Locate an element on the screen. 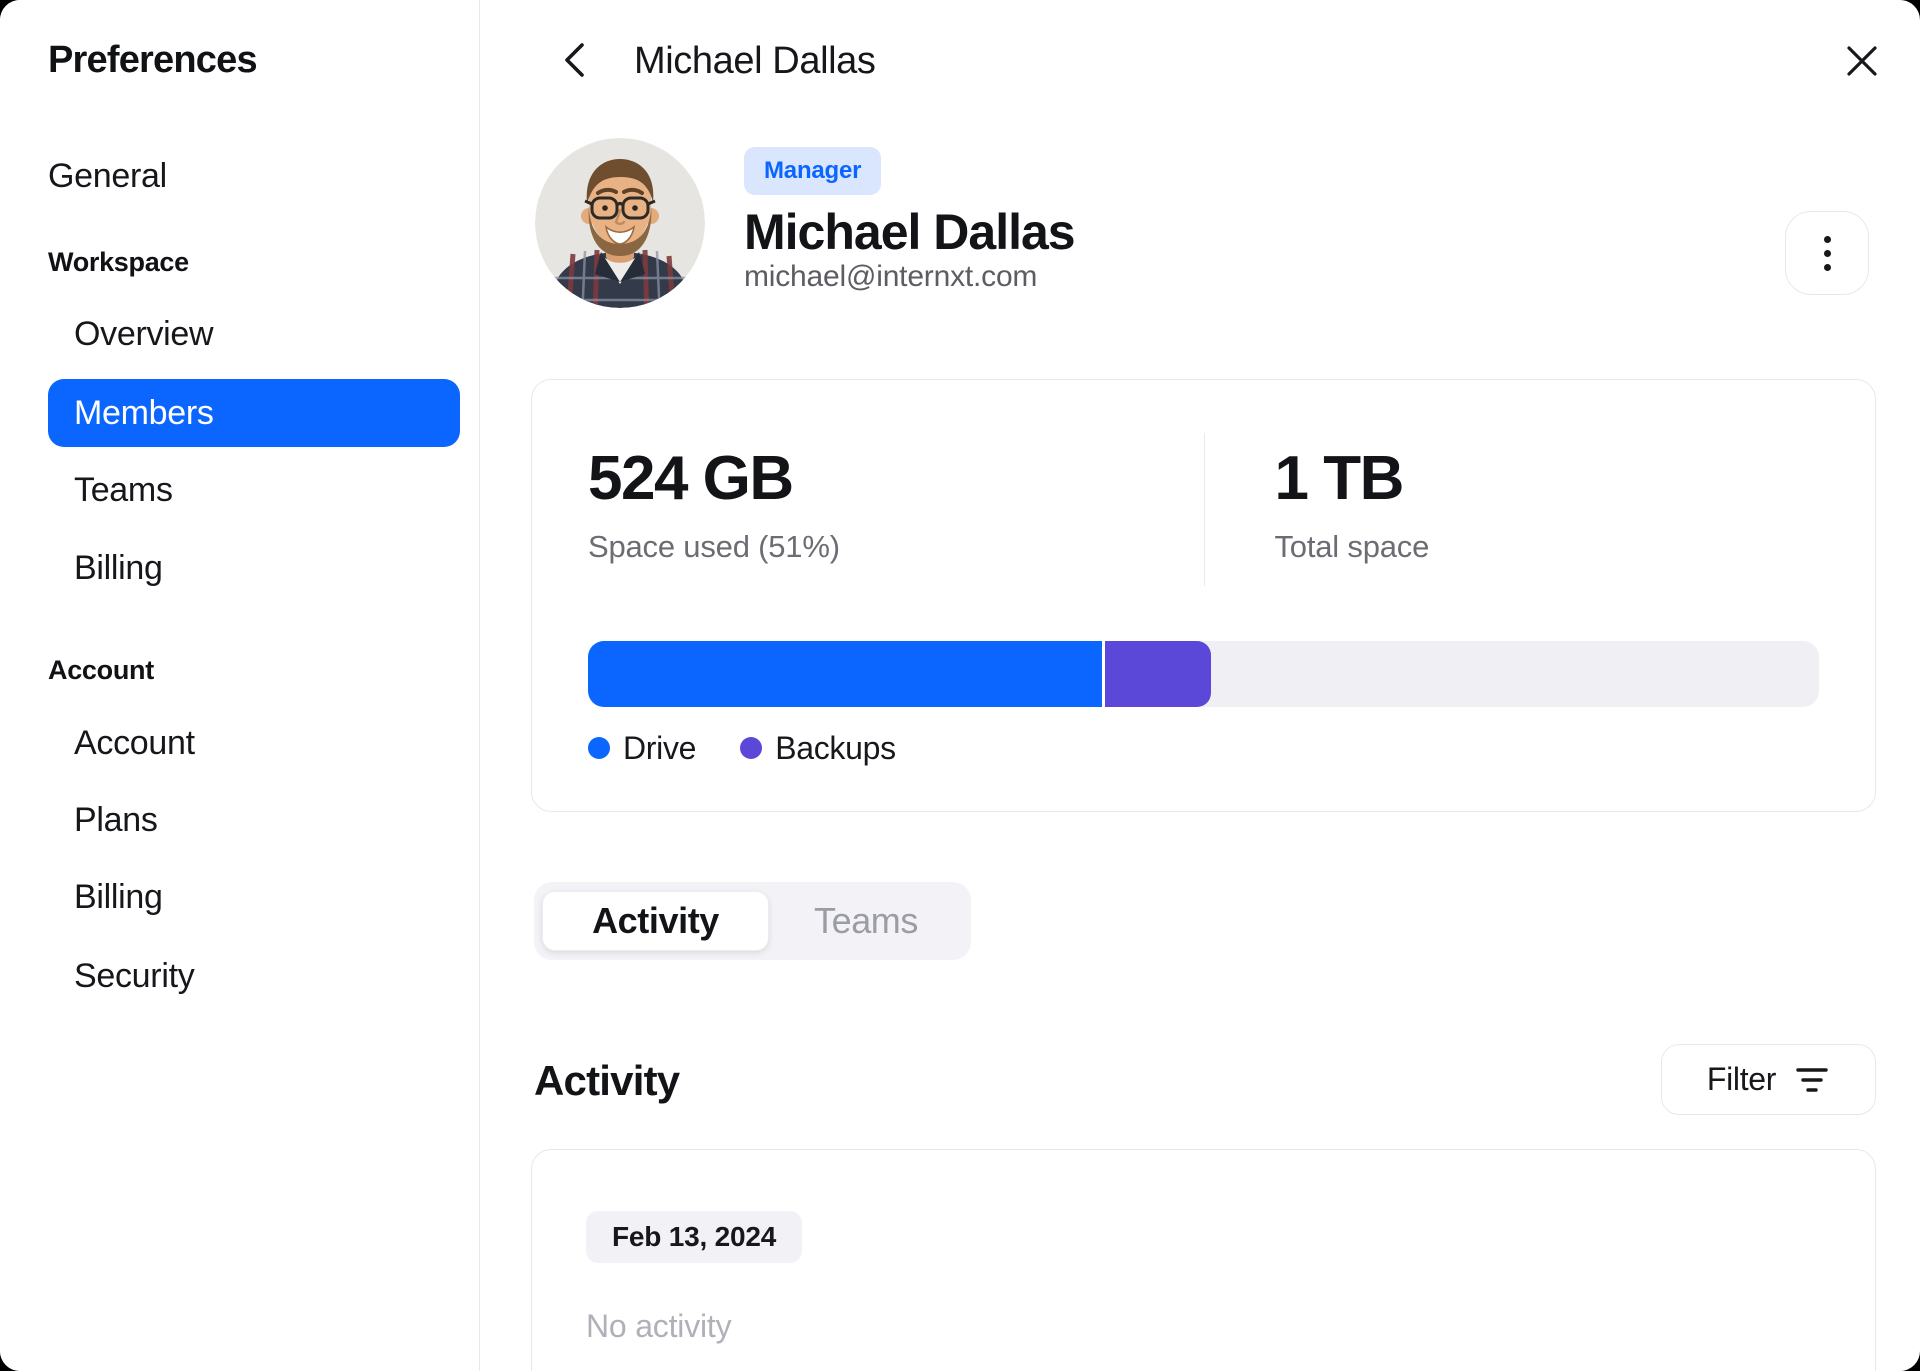 The width and height of the screenshot is (1920, 1371). legend-drive-label: Drive is located at coordinates (660, 747).